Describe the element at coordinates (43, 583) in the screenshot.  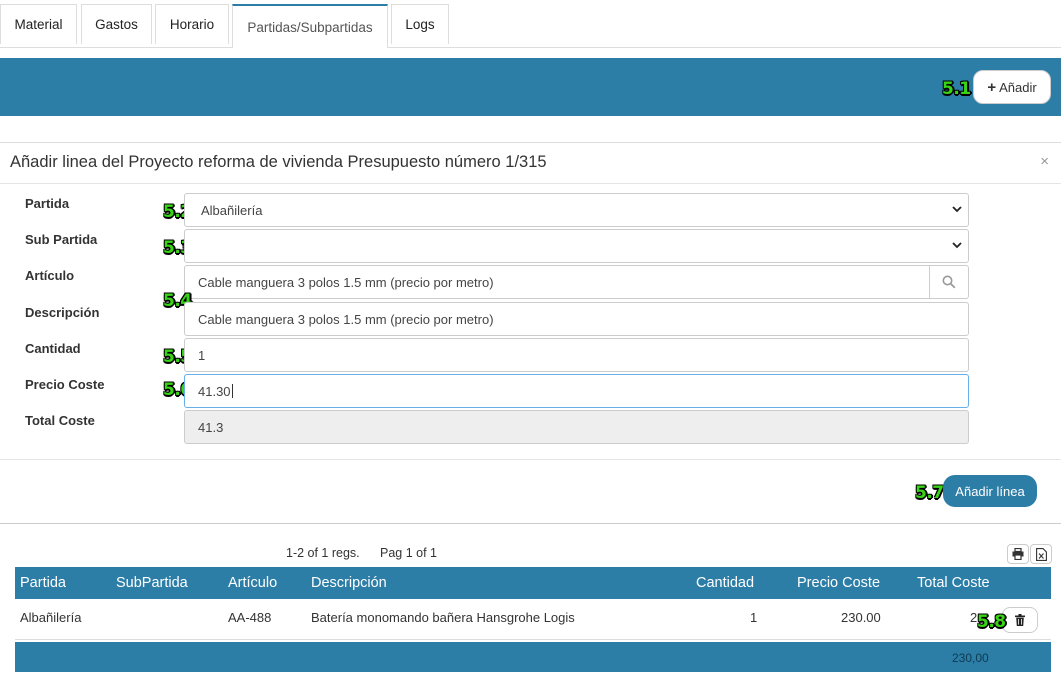
I see `column-header-partida: Partida` at that location.